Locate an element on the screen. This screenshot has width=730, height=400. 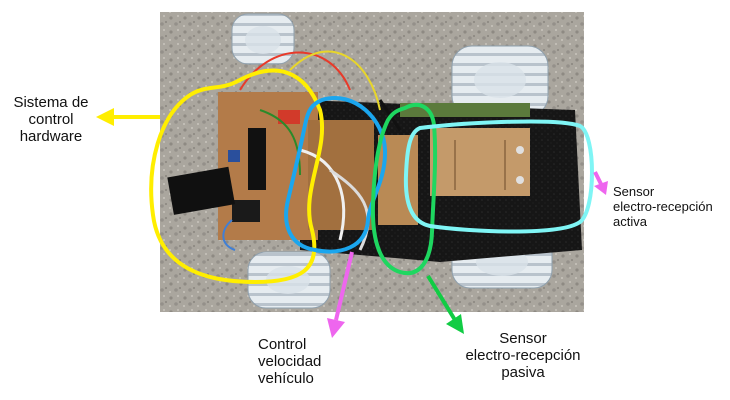
label-active-line-2: electro-recepción is located at coordinates (663, 206).